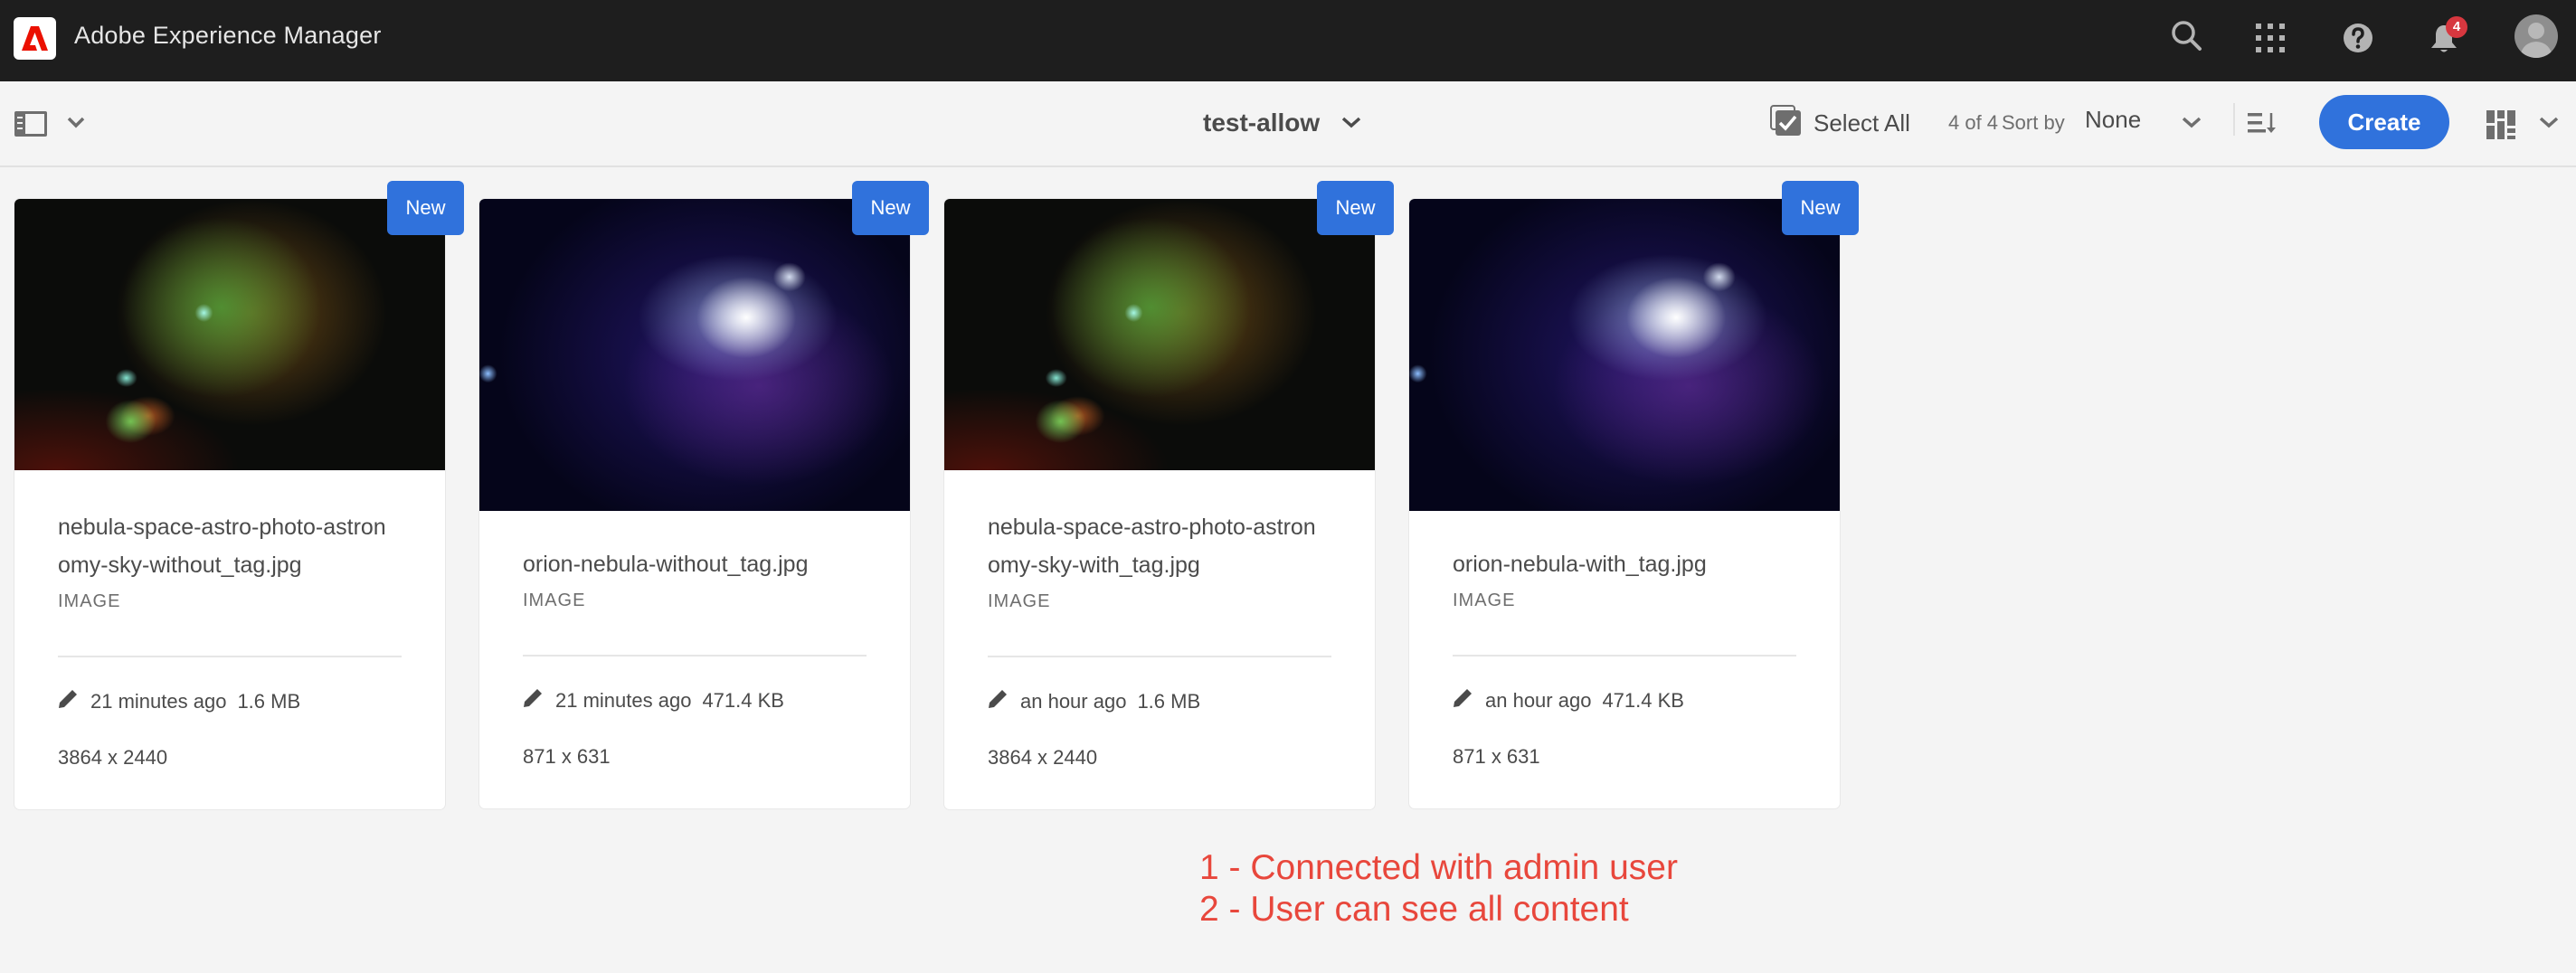 This screenshot has height=973, width=2576. What do you see at coordinates (2192, 124) in the screenshot?
I see `sort-chevron-down-icon` at bounding box center [2192, 124].